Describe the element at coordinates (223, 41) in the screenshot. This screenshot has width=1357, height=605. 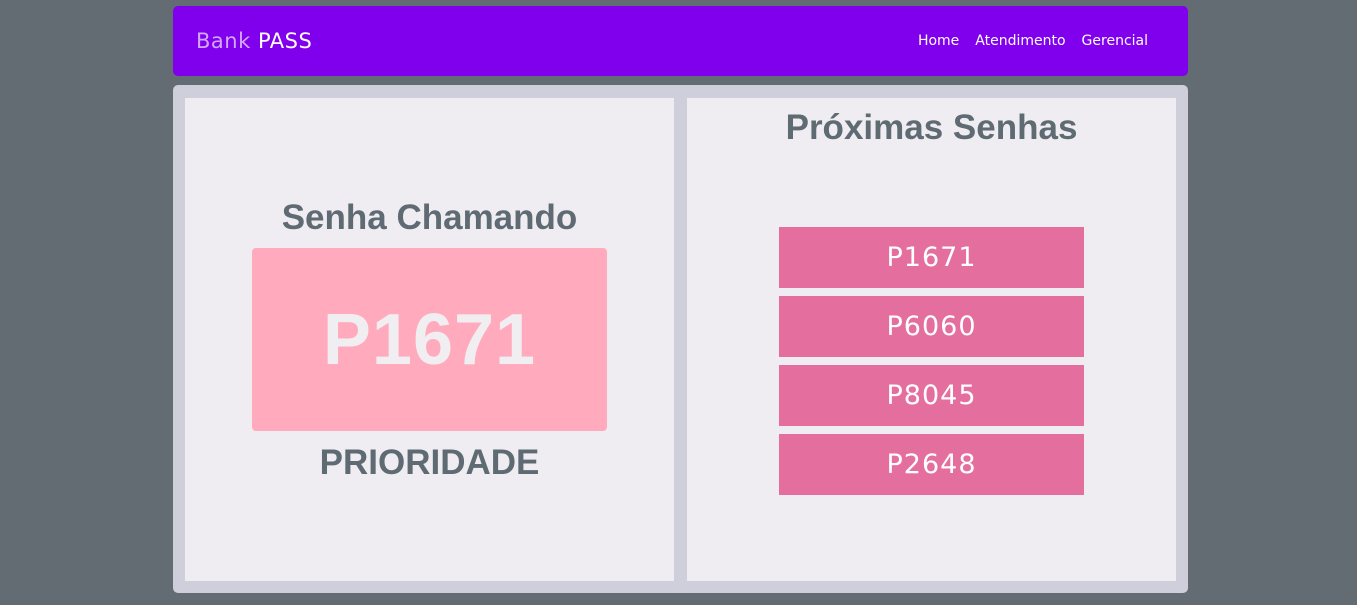
I see `brand-light-text: Bank` at that location.